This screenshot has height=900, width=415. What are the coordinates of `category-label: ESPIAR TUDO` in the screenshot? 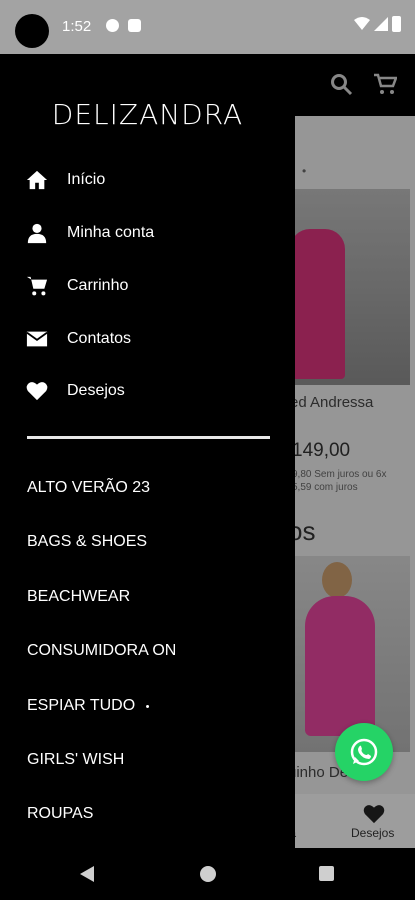 It's located at (81, 705).